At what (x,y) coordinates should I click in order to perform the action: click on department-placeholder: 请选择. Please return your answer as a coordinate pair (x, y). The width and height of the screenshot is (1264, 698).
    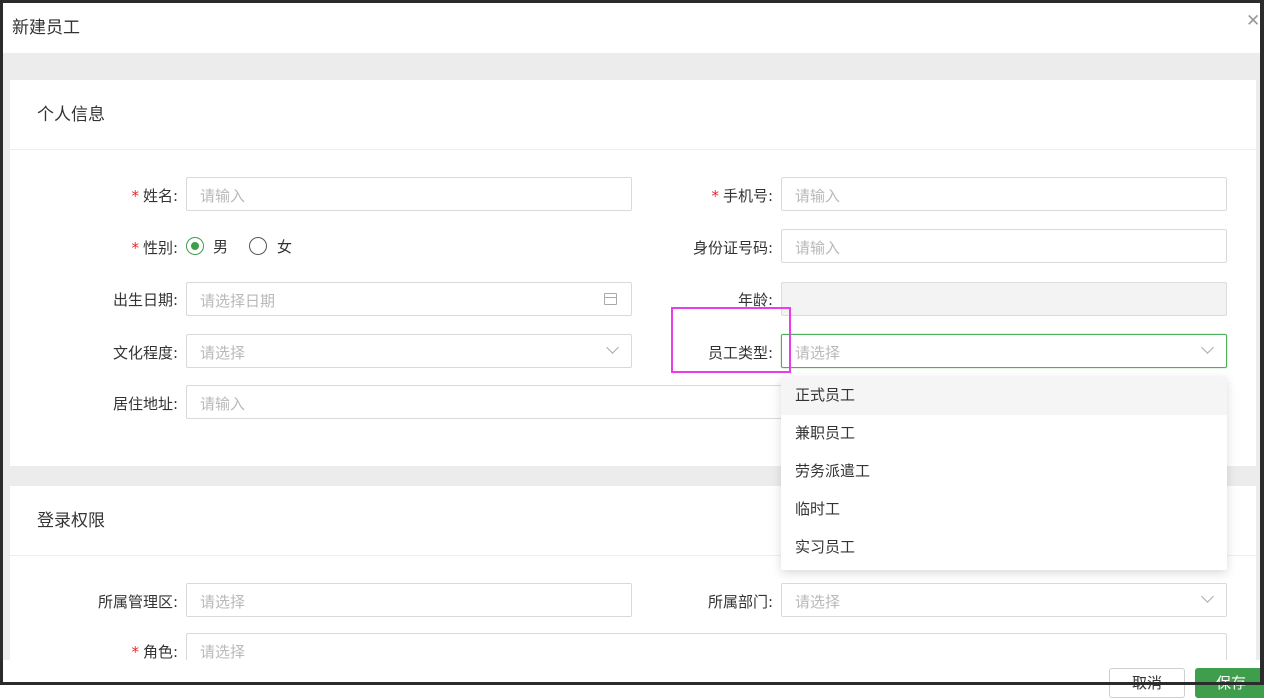
    Looking at the image, I should click on (818, 602).